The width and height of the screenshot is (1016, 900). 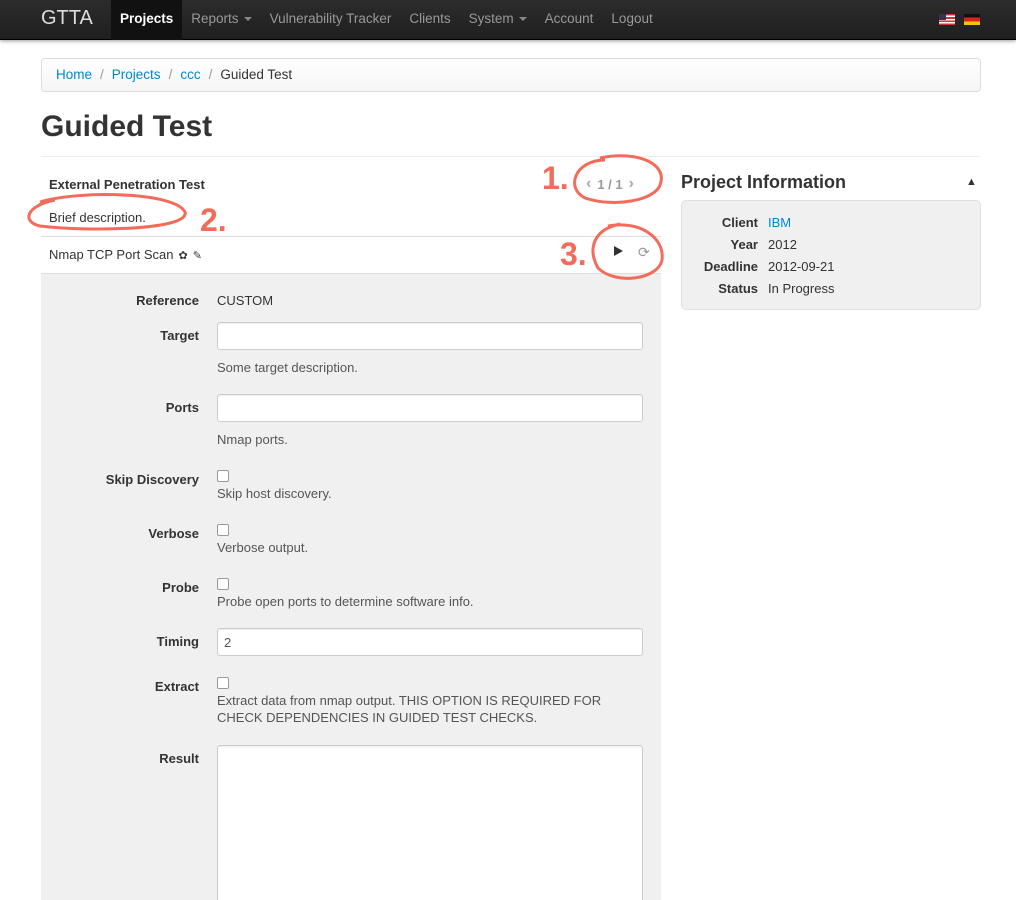 What do you see at coordinates (947, 19) in the screenshot?
I see `us-flag-icon` at bounding box center [947, 19].